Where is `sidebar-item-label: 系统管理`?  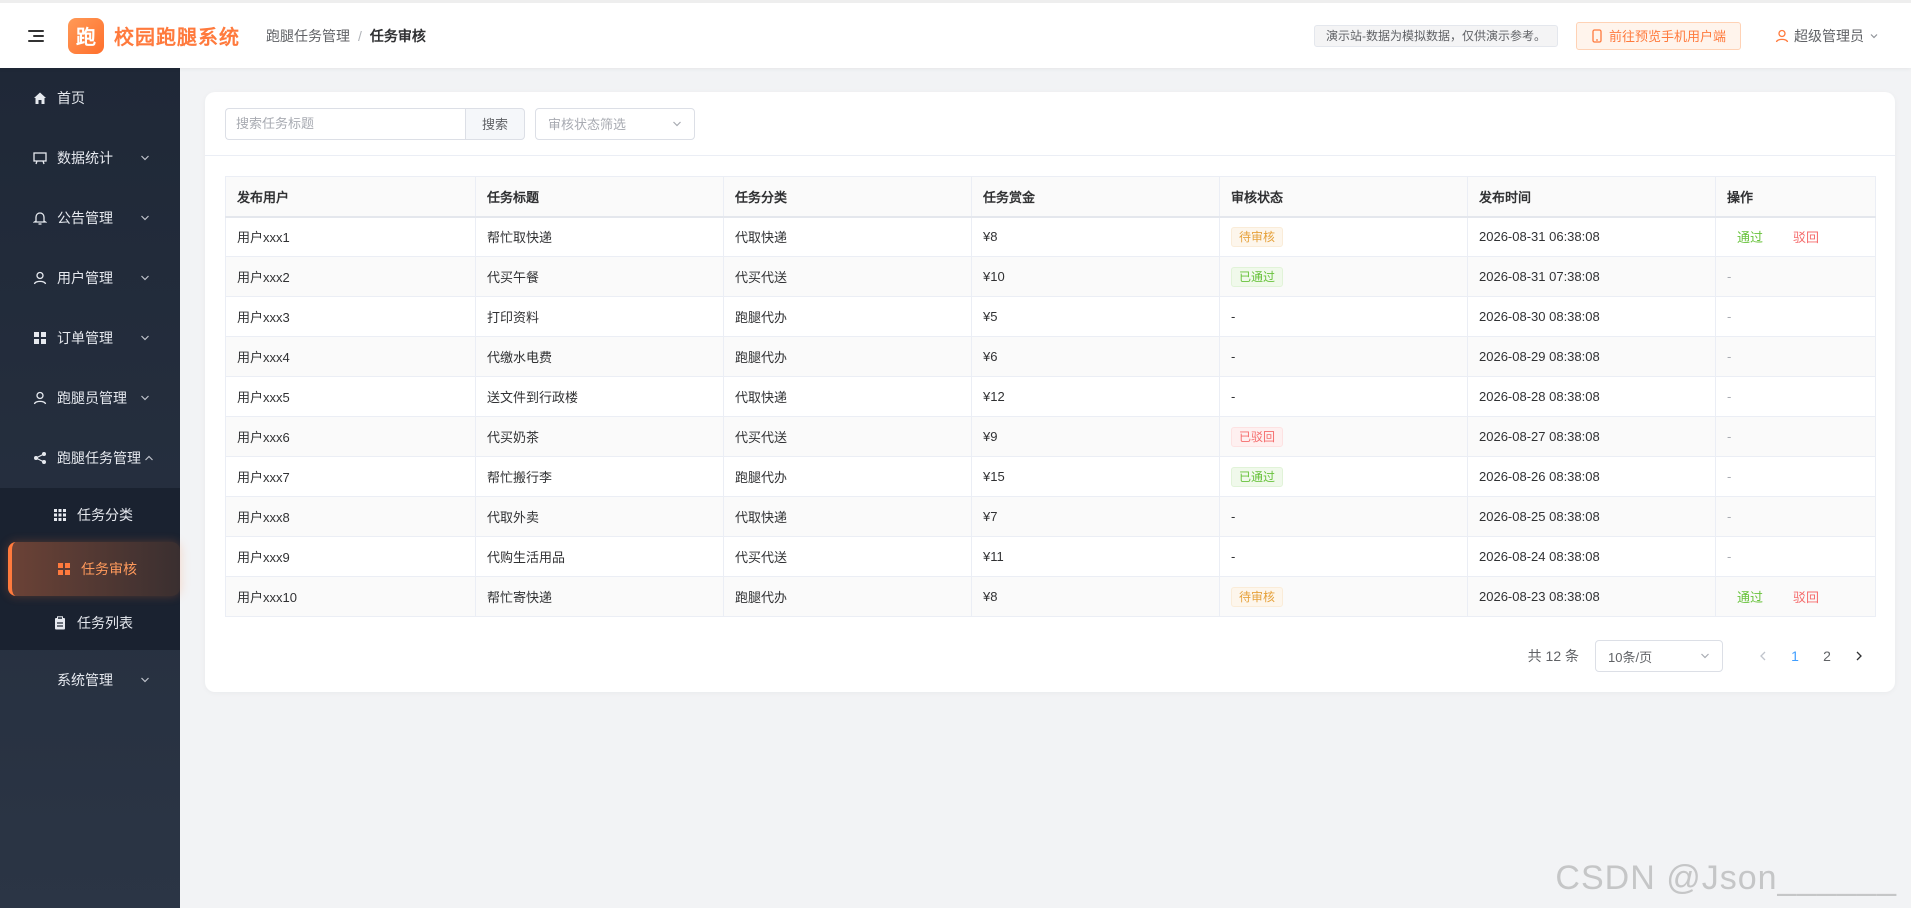 sidebar-item-label: 系统管理 is located at coordinates (85, 680).